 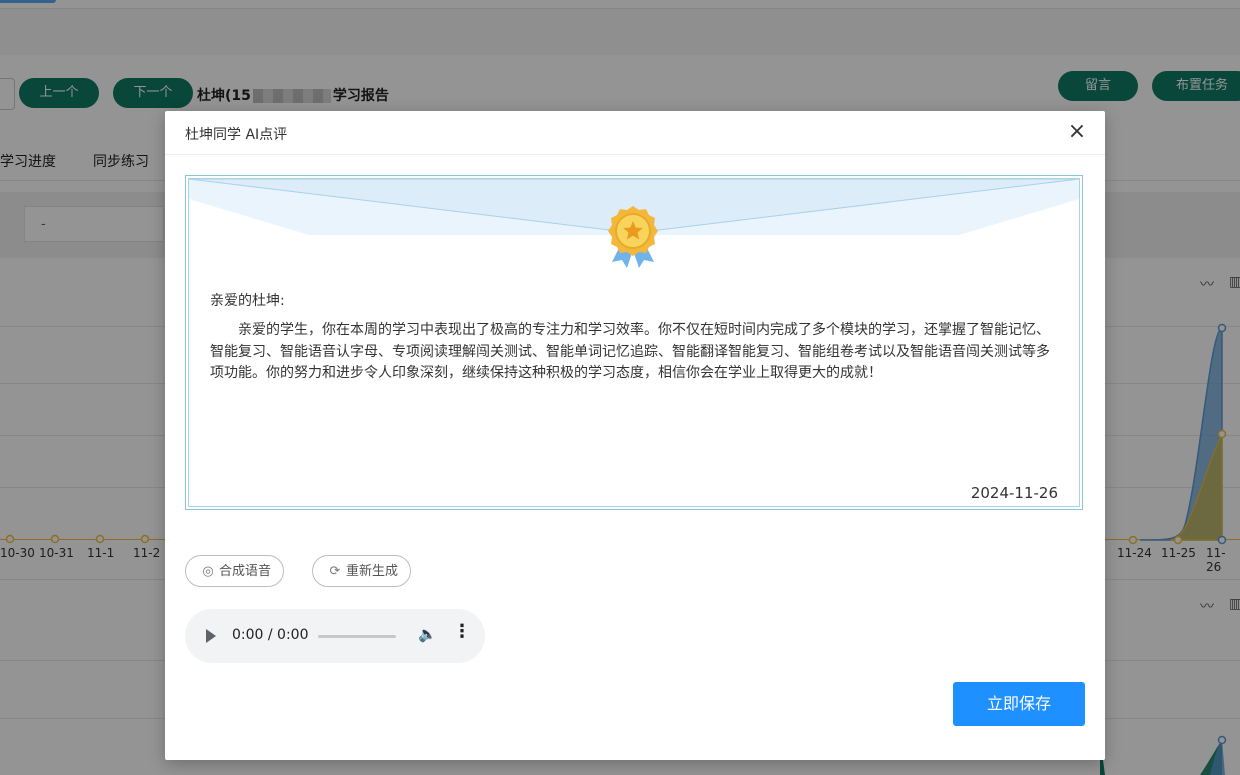 I want to click on audio-progress-slider, so click(x=357, y=636).